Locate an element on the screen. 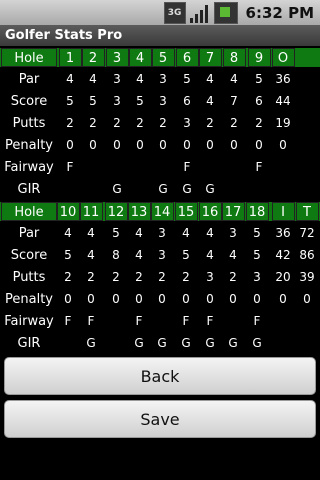  stat-cell: 7 is located at coordinates (234, 101).